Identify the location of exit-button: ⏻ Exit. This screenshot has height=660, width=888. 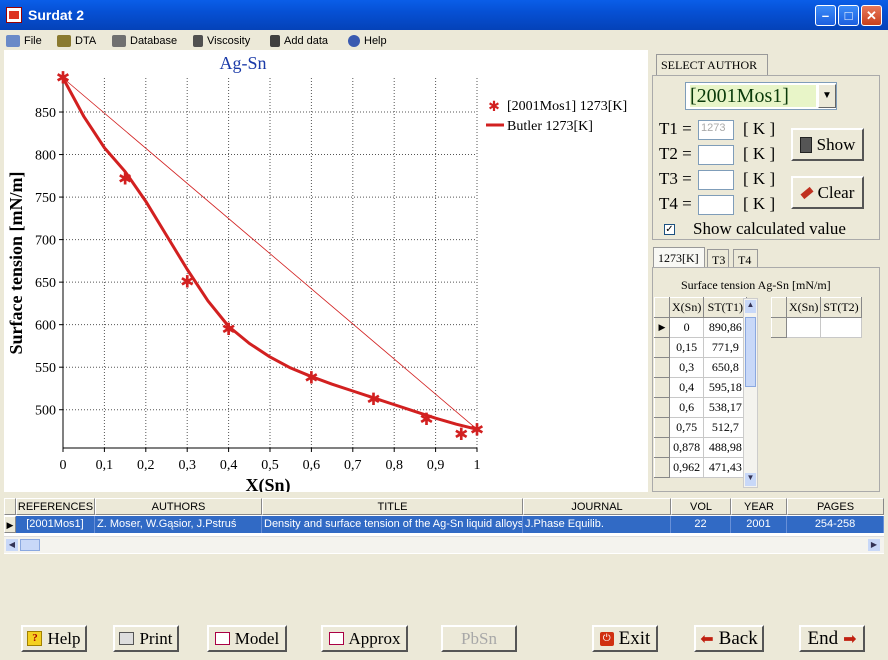
(625, 638).